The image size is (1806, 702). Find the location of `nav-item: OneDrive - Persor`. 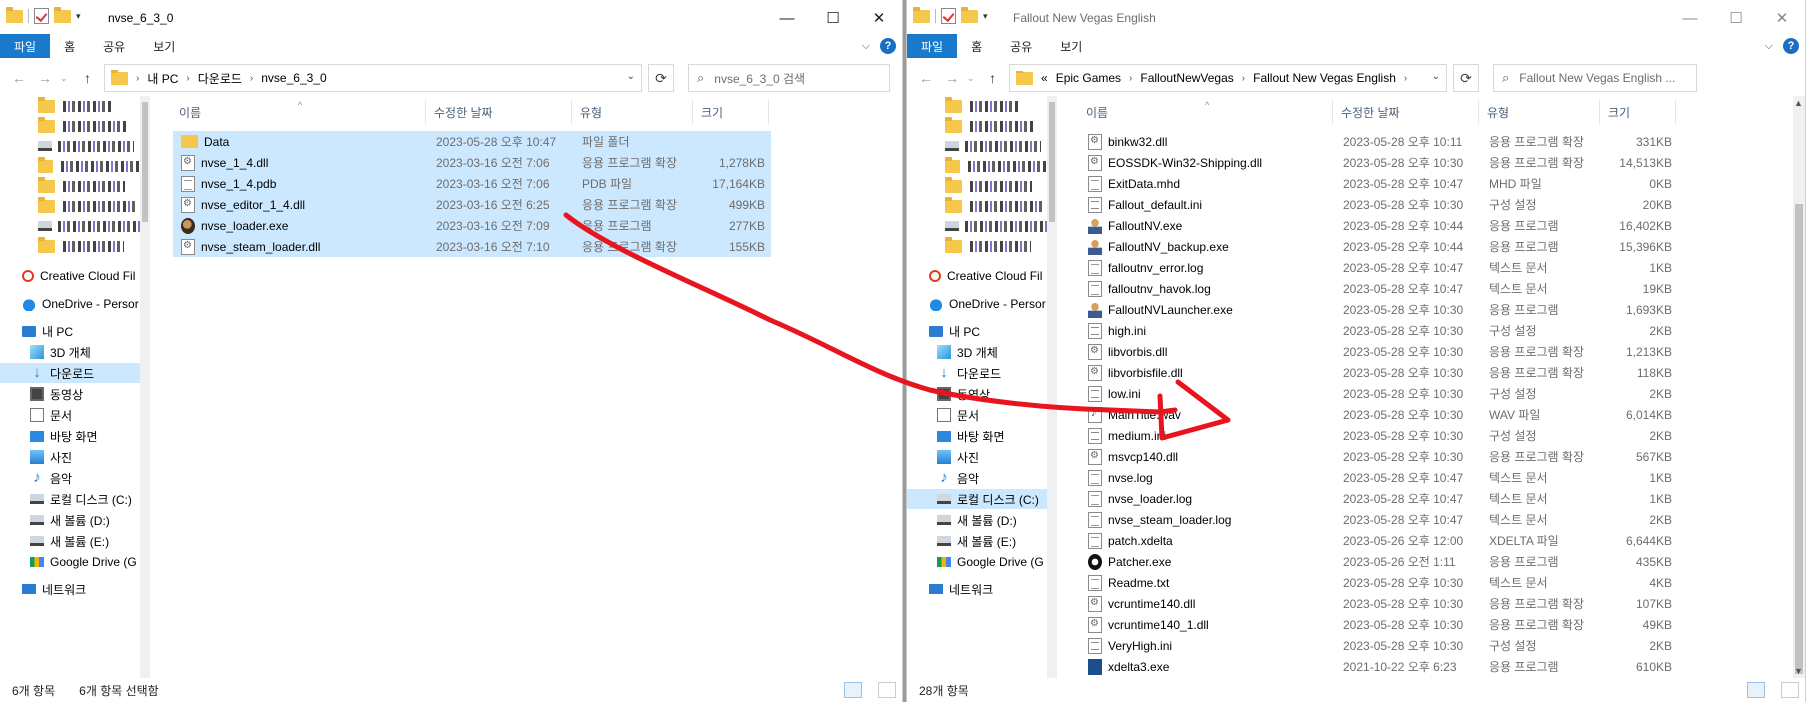

nav-item: OneDrive - Persor is located at coordinates (70, 304).